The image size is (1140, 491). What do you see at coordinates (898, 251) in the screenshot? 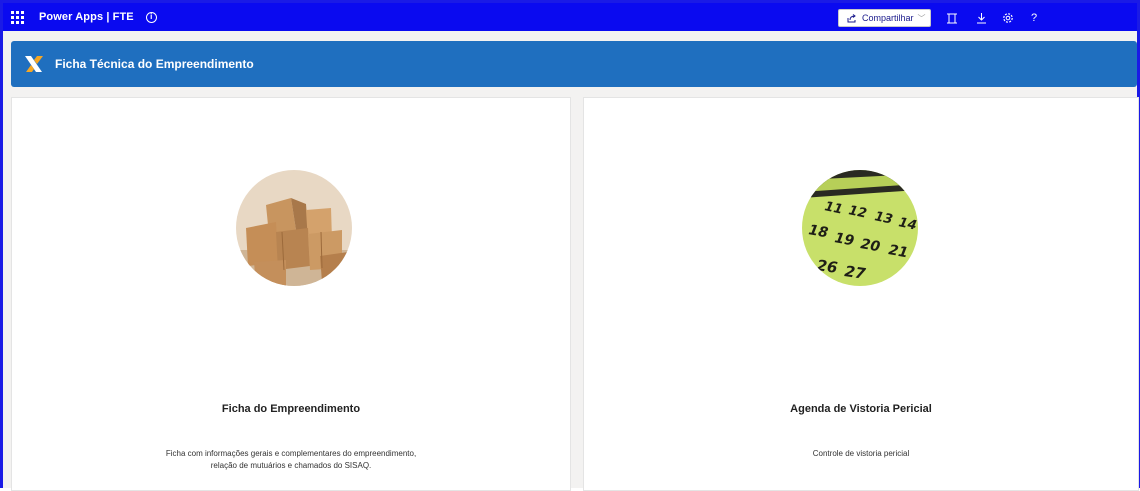
I see `calendar-number: 21` at bounding box center [898, 251].